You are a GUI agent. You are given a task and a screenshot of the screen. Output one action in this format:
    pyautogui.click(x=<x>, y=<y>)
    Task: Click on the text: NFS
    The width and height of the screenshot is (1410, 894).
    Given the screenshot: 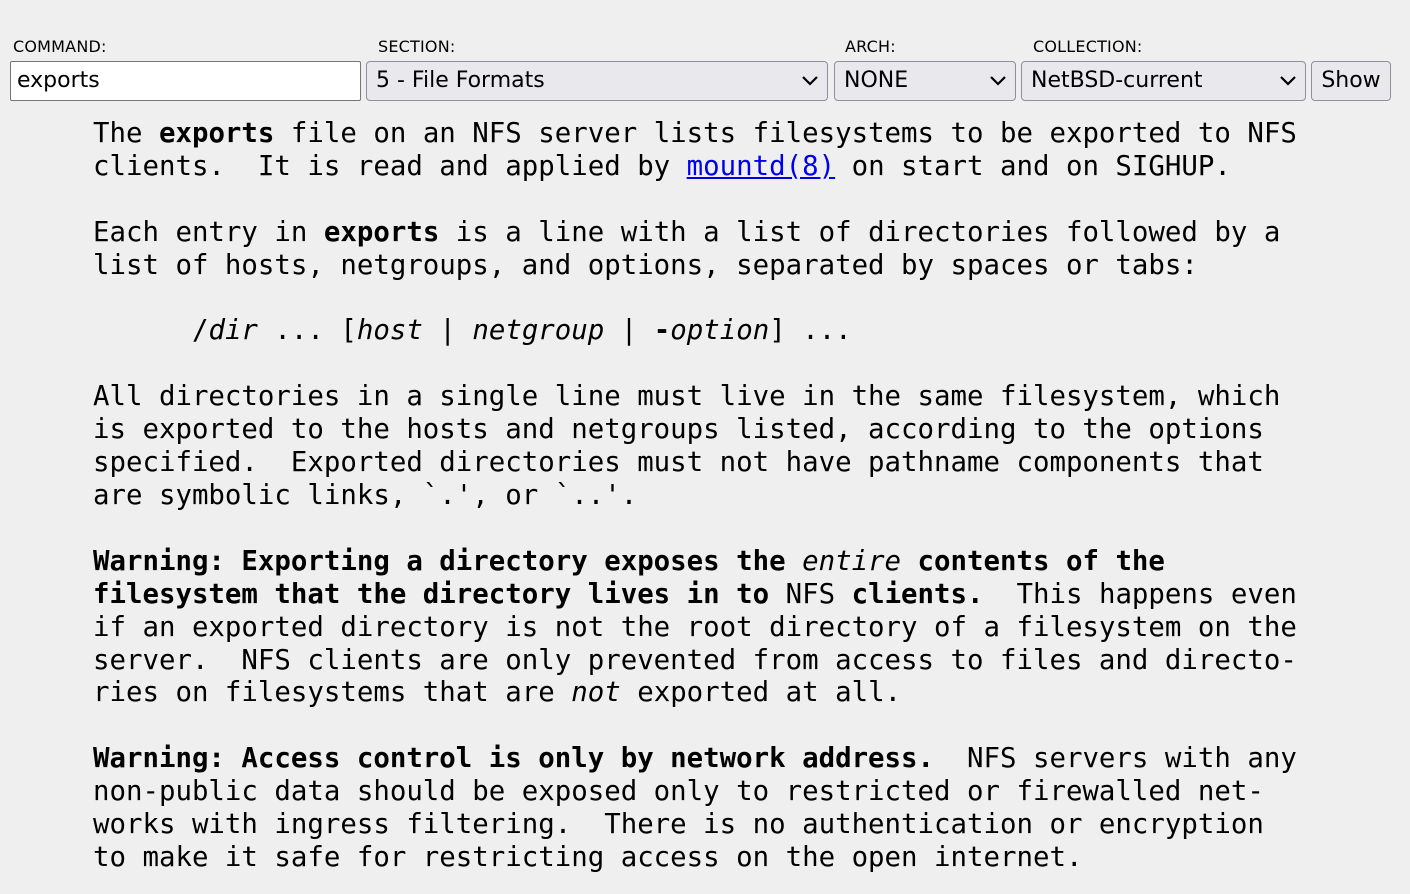 What is the action you would take?
    pyautogui.click(x=810, y=594)
    